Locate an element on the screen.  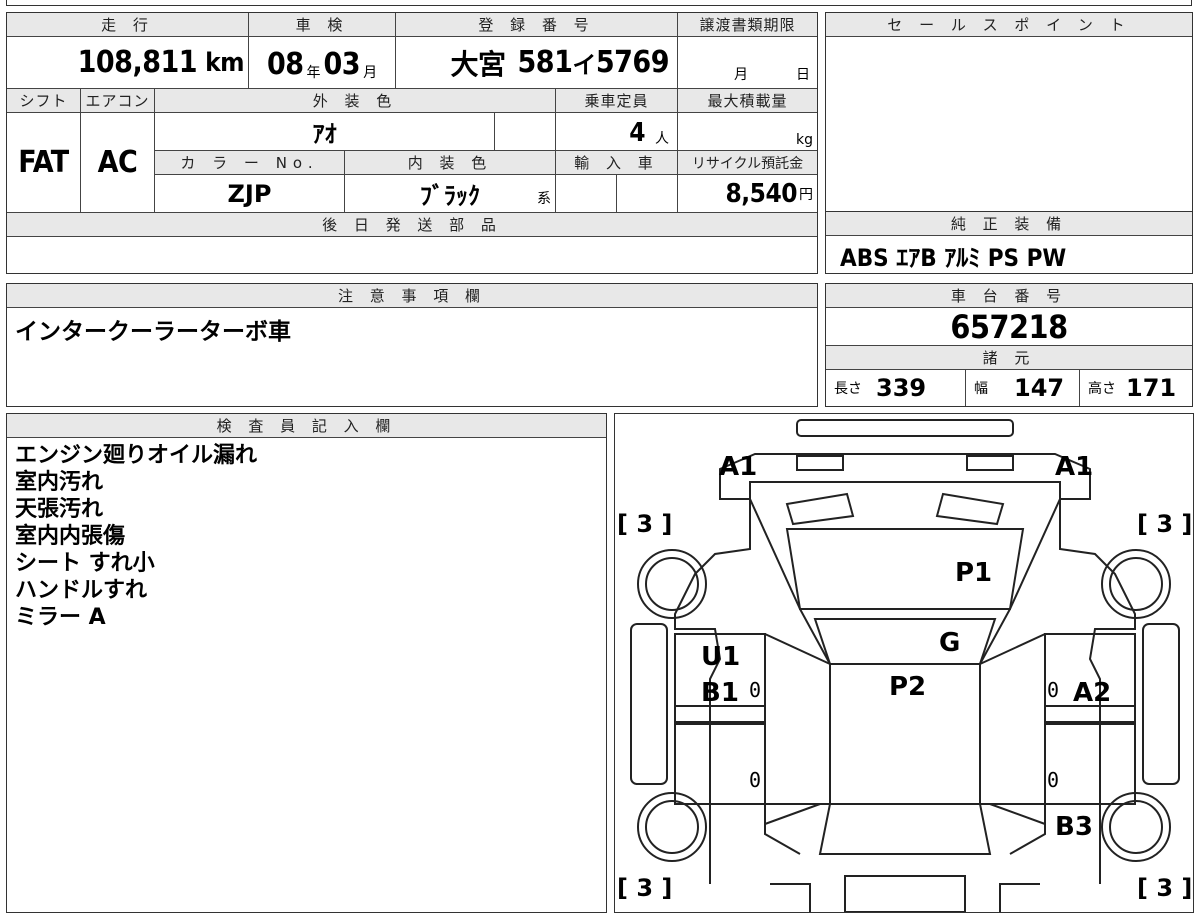
inspector-line: エンジン廻りオイル漏れ is located at coordinates (136, 455).